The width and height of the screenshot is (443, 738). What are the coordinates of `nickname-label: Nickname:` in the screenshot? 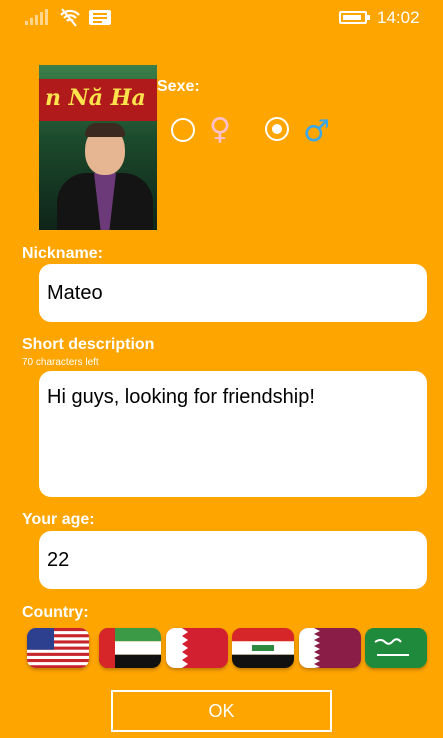 It's located at (62, 253).